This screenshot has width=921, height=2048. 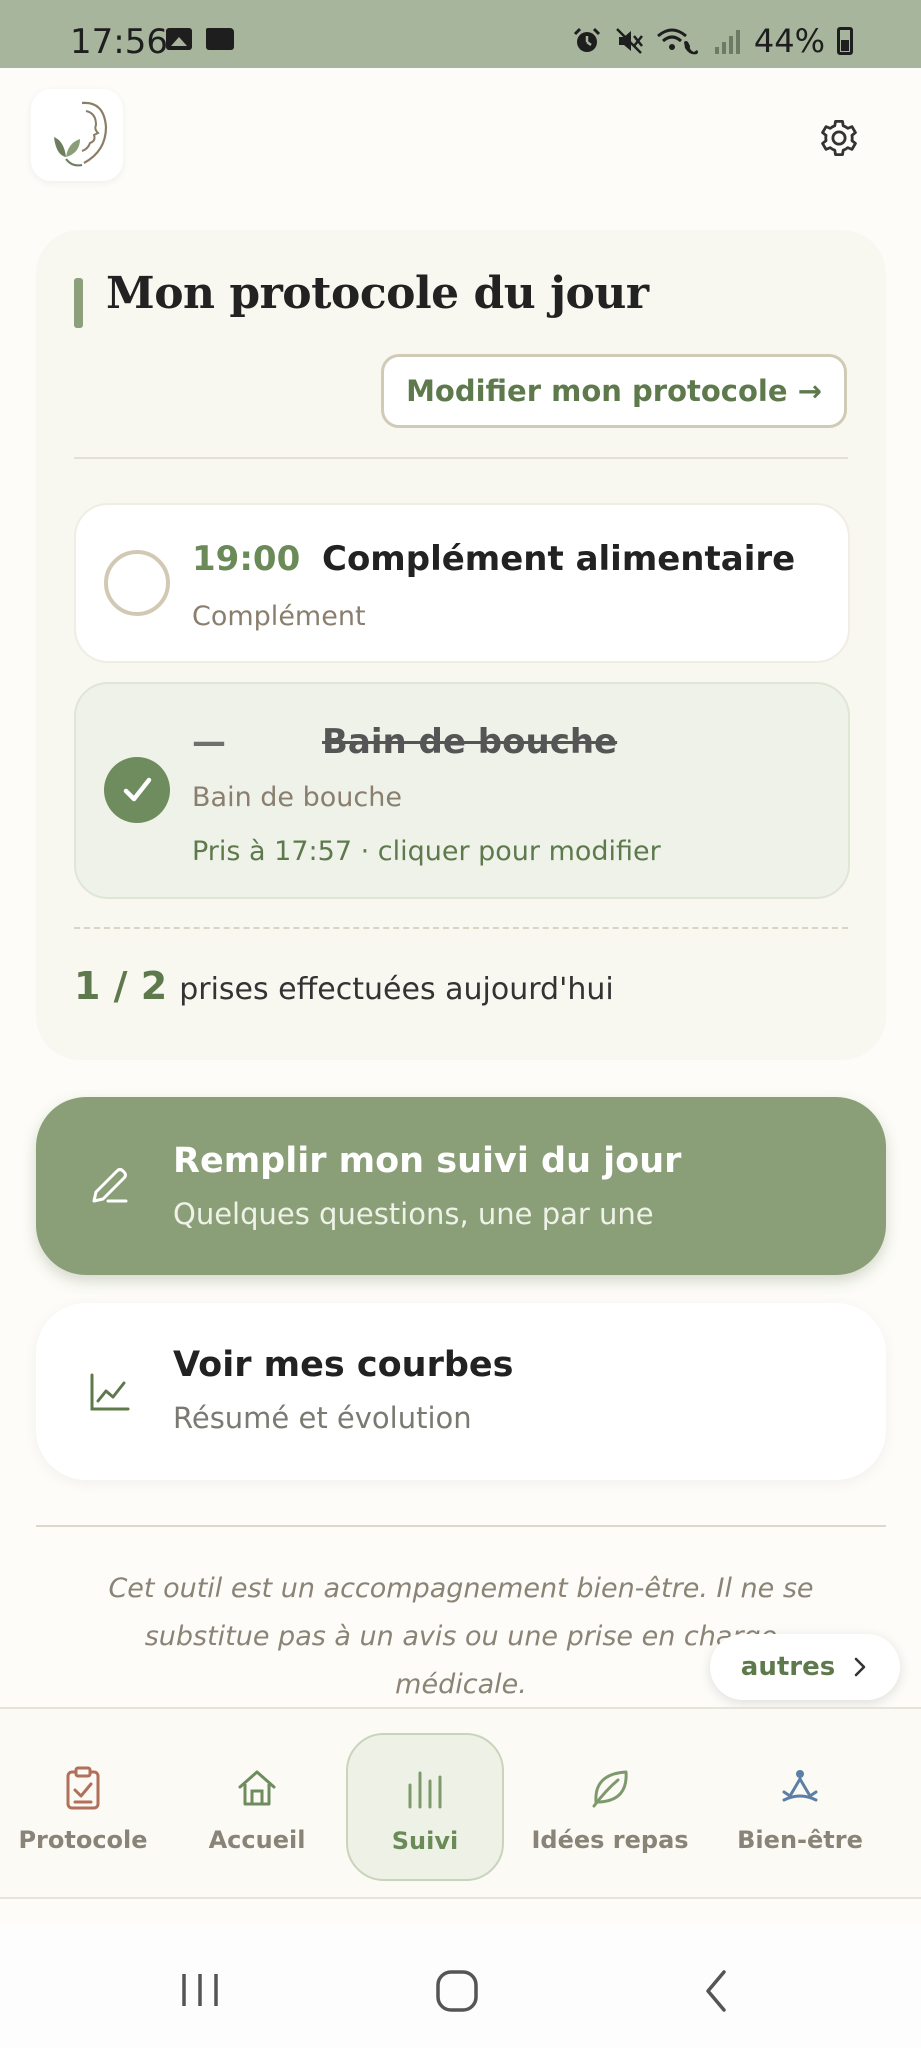 I want to click on check-icon, so click(x=137, y=790).